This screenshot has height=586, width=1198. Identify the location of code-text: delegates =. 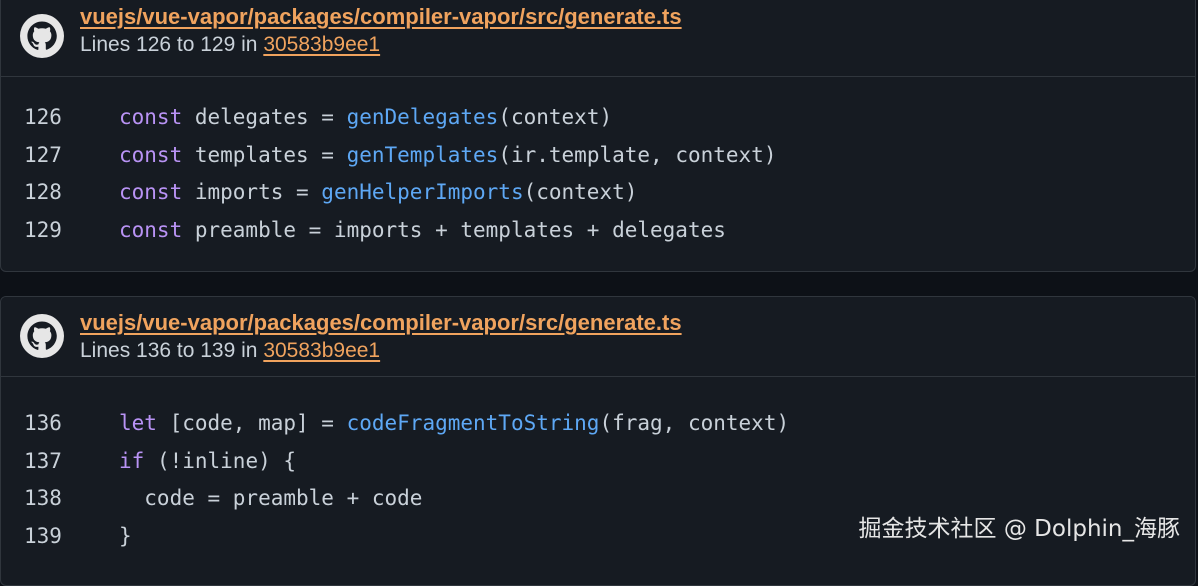
(264, 117).